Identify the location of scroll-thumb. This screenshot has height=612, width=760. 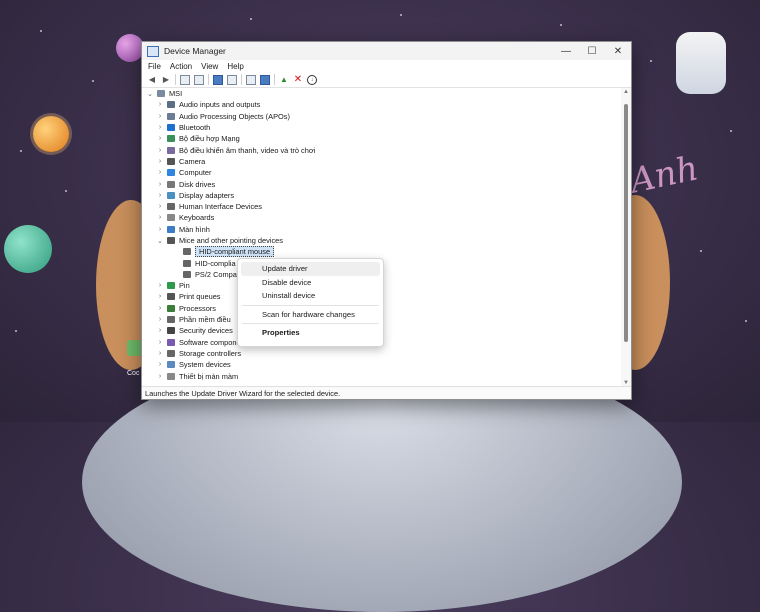
(626, 223).